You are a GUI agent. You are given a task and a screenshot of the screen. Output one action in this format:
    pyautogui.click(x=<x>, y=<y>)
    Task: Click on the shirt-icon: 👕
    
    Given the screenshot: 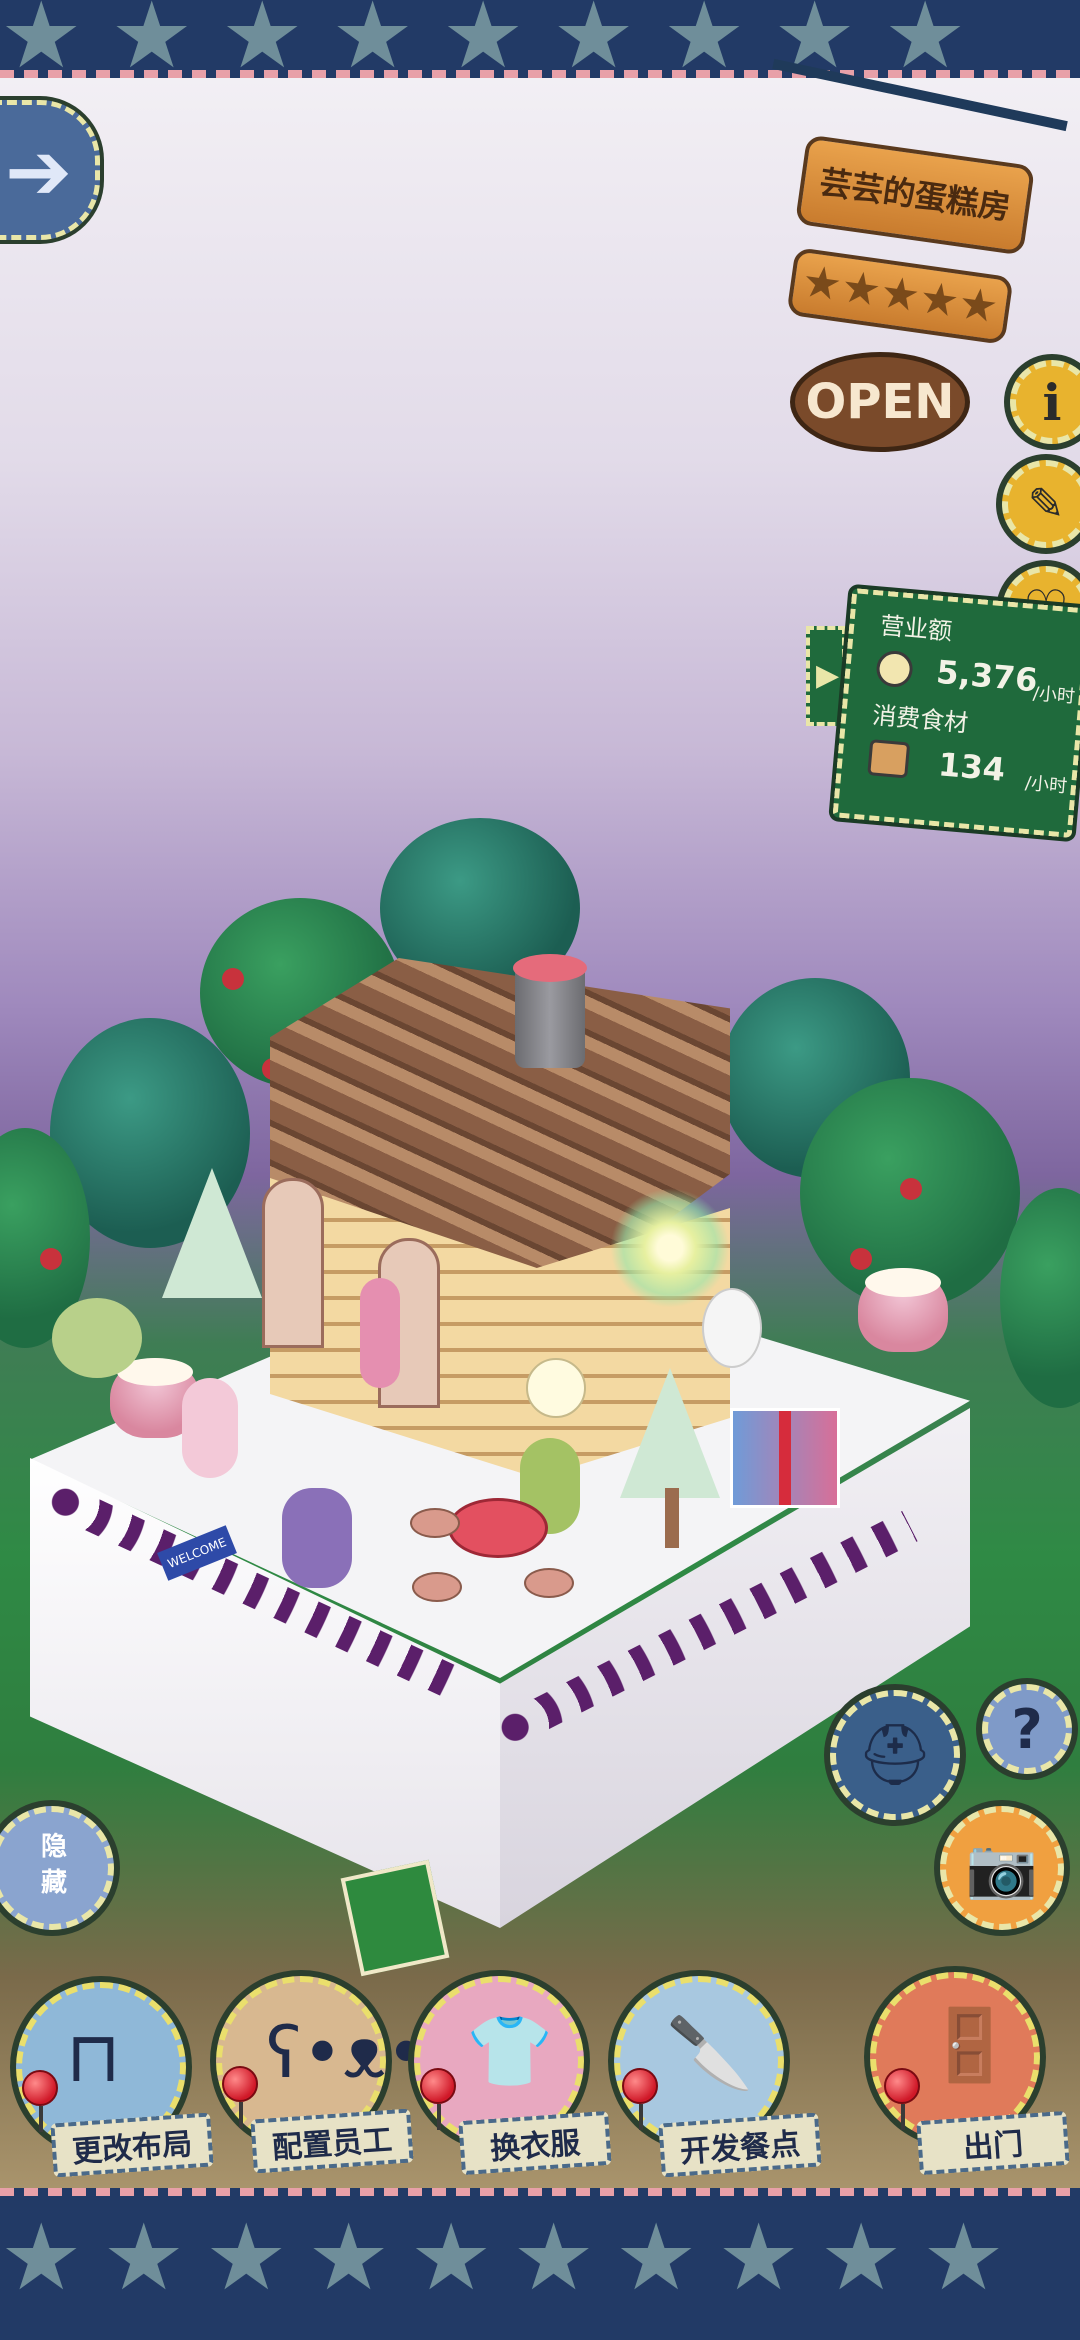 What is the action you would take?
    pyautogui.click(x=510, y=2051)
    